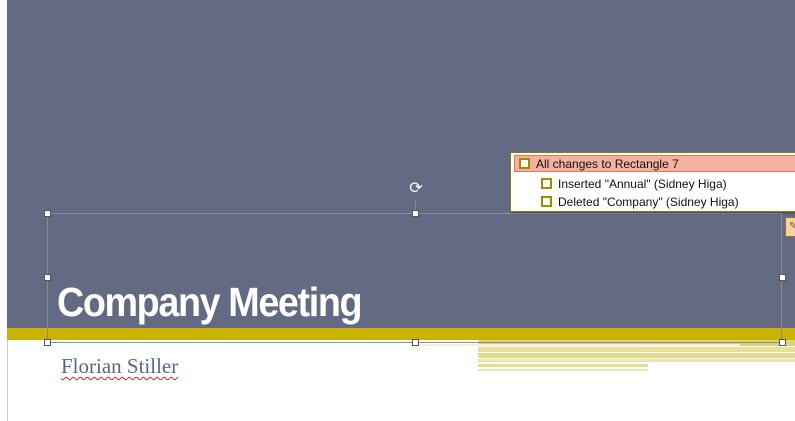  I want to click on slide-left-edge, so click(7, 380).